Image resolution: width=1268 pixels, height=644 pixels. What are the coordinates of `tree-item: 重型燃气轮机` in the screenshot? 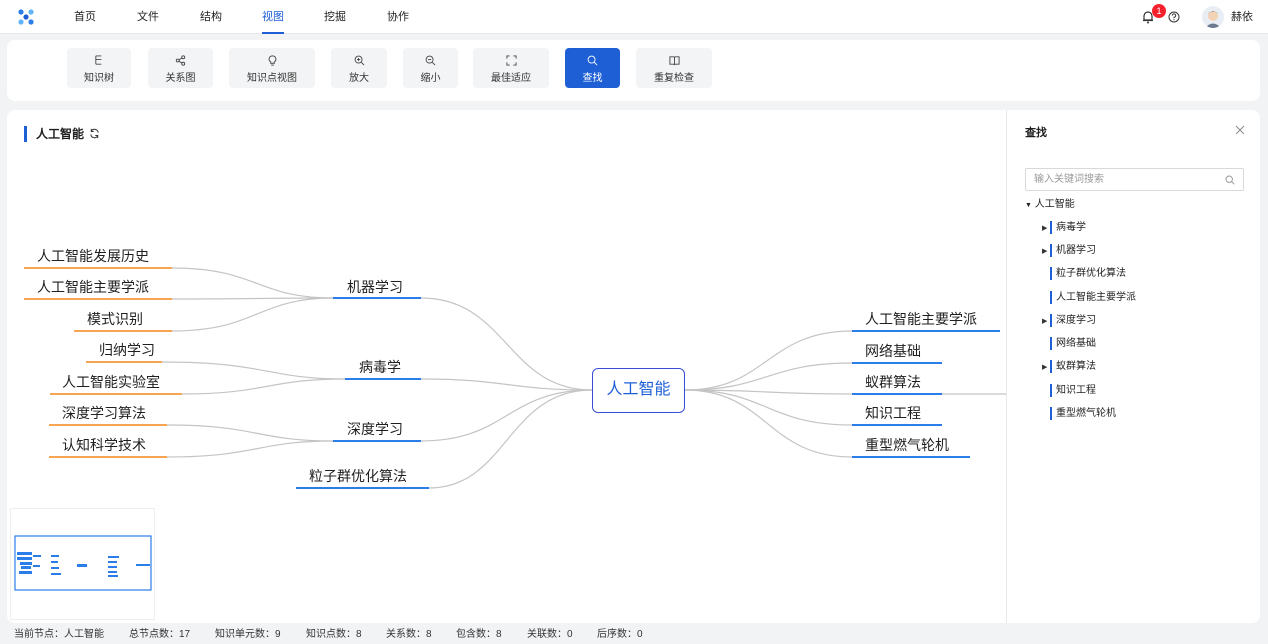 It's located at (1079, 414).